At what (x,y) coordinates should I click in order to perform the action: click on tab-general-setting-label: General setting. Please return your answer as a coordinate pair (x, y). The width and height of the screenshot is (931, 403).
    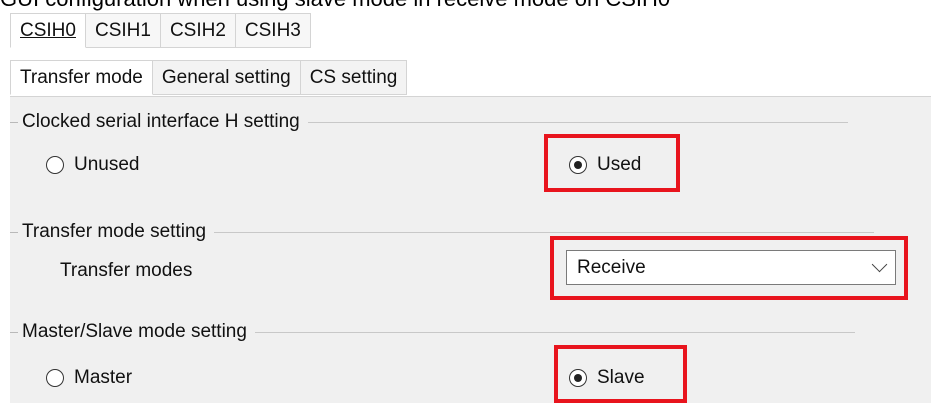
    Looking at the image, I should click on (226, 77).